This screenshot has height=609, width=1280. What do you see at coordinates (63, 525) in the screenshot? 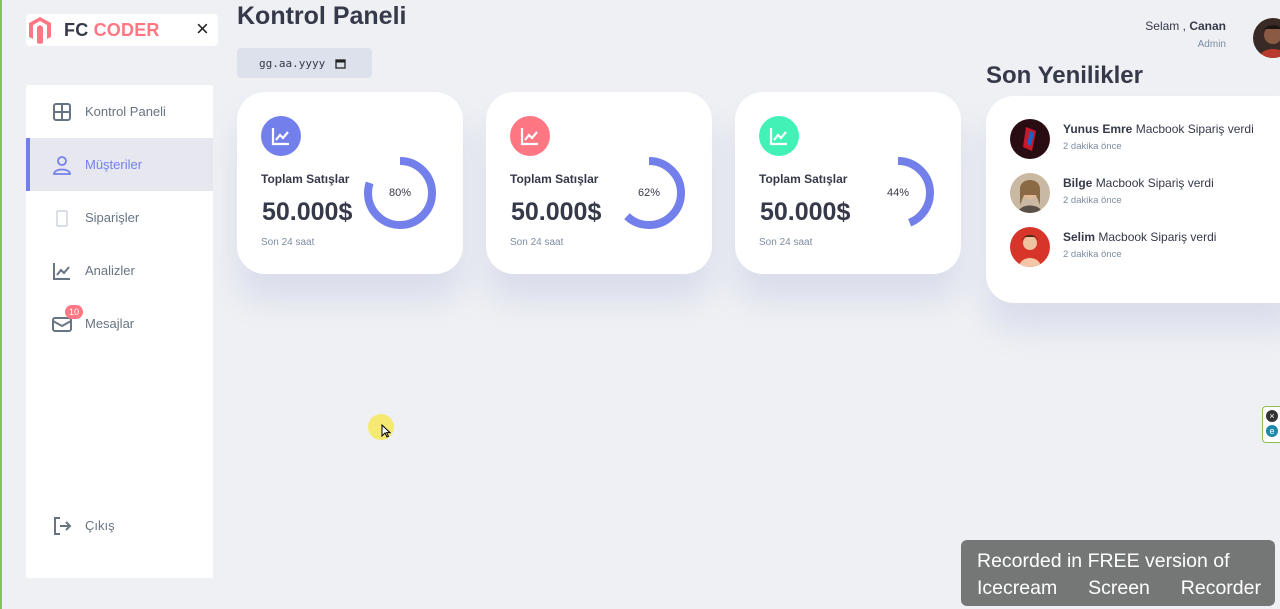
I see `logout-icon` at bounding box center [63, 525].